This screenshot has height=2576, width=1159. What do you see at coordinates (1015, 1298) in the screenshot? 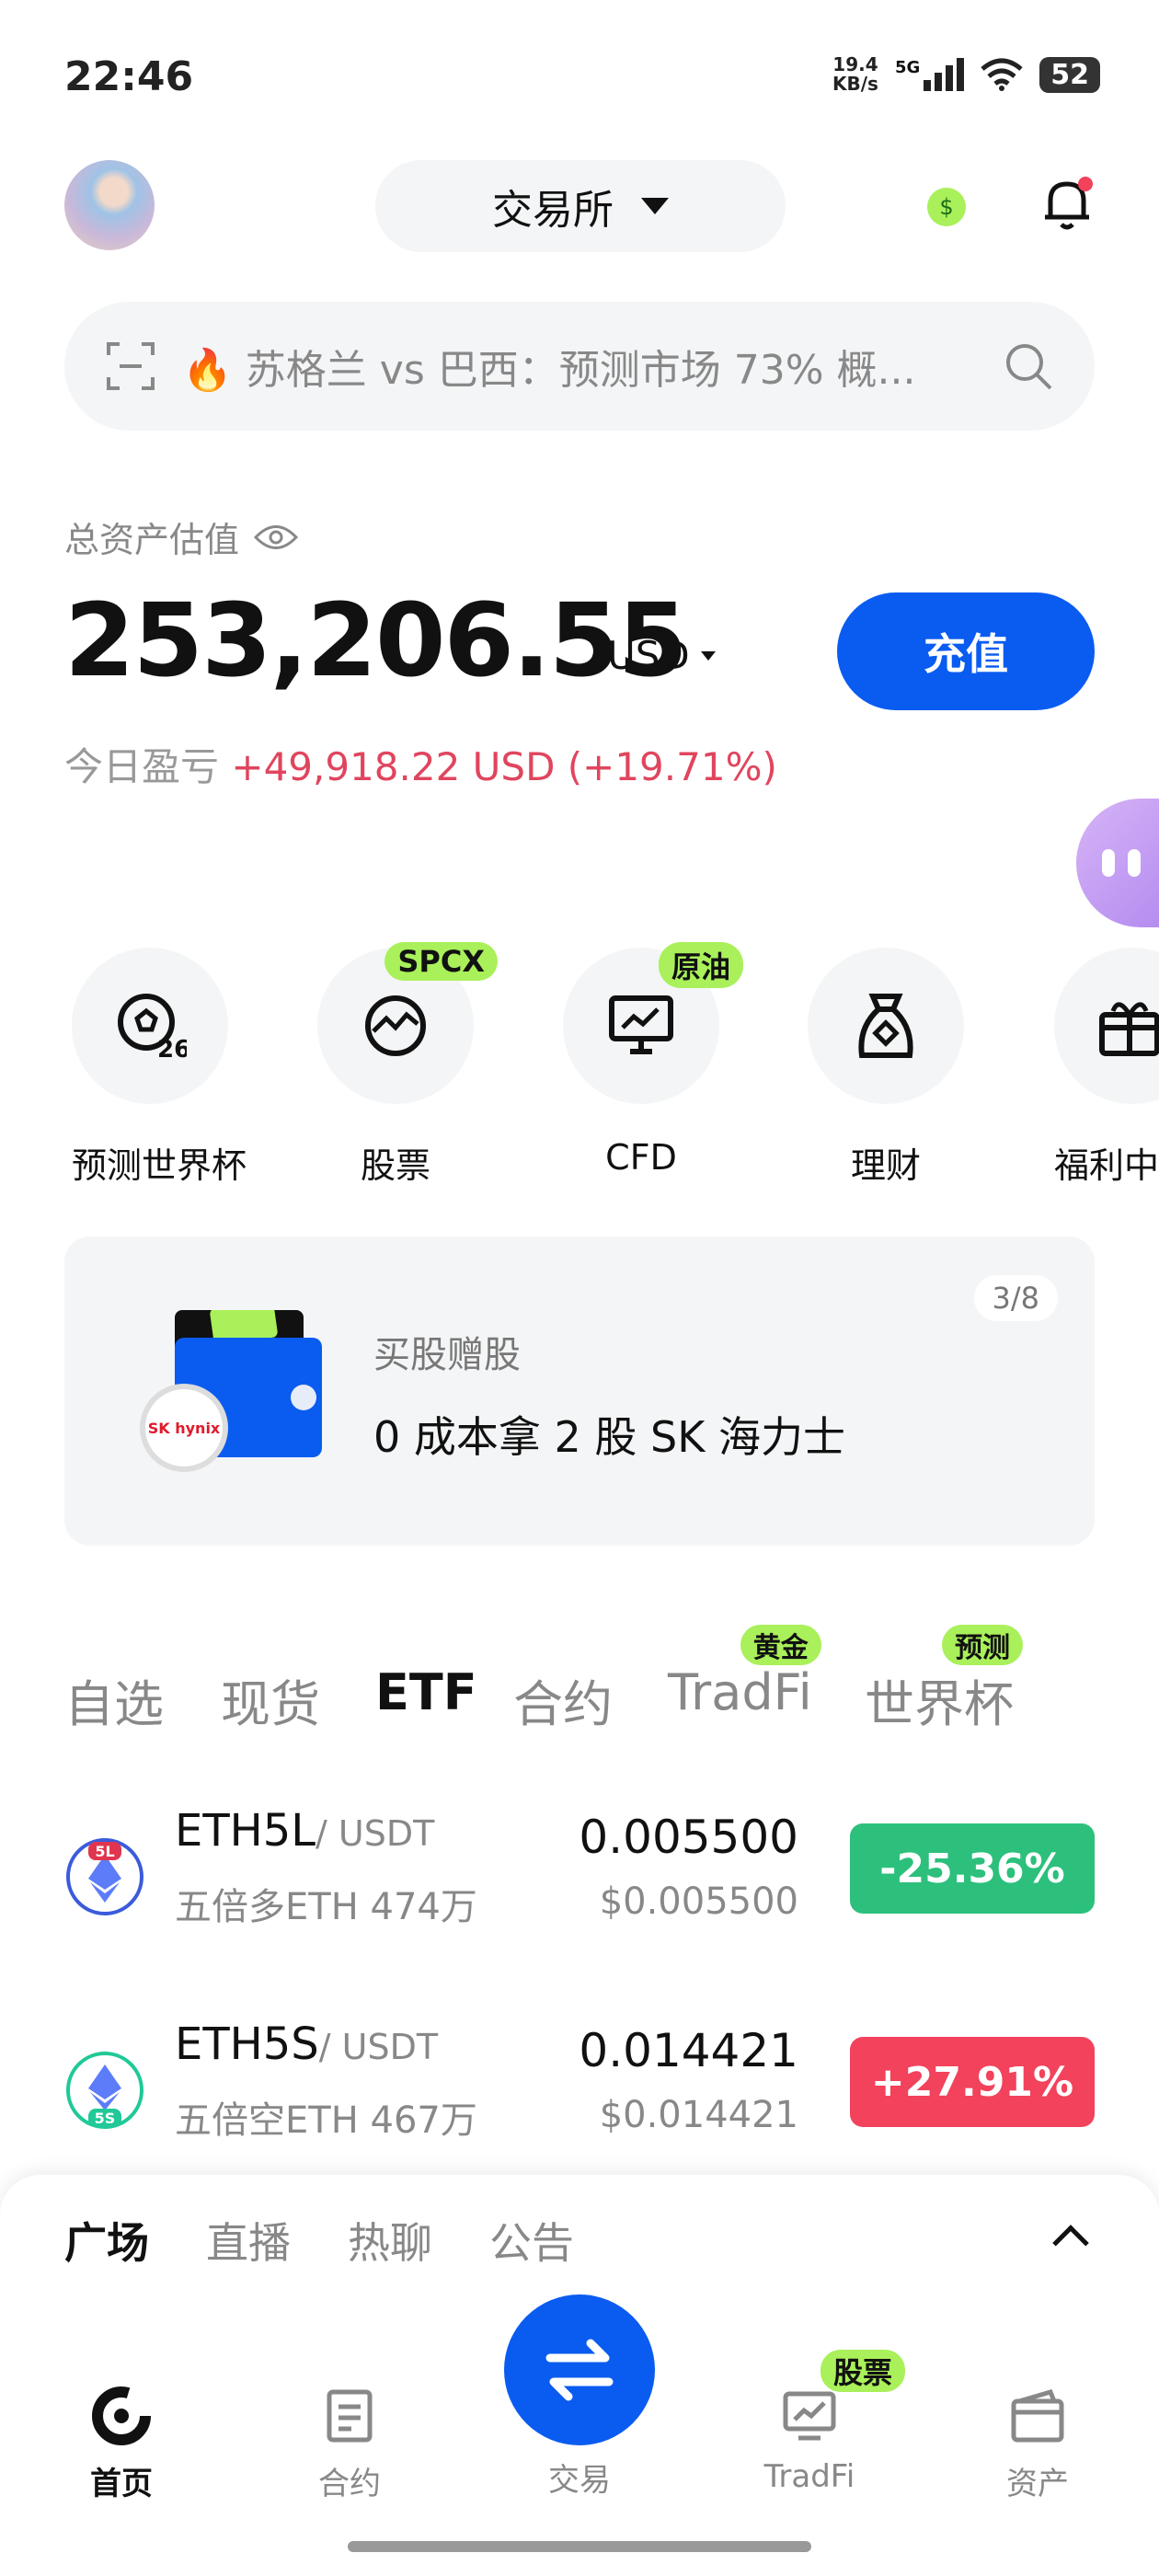
I see `promo-counter: 3/8` at bounding box center [1015, 1298].